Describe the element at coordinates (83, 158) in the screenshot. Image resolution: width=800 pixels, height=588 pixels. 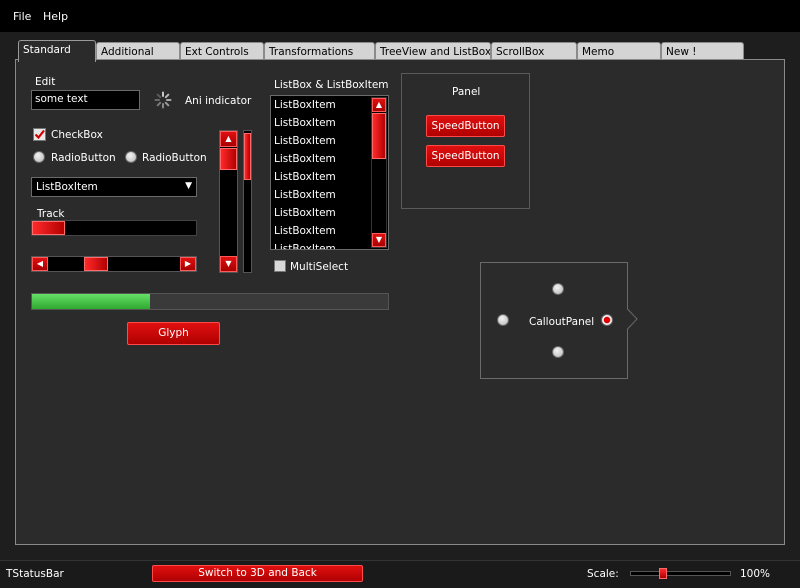
I see `radio-label-1: RadioButton` at that location.